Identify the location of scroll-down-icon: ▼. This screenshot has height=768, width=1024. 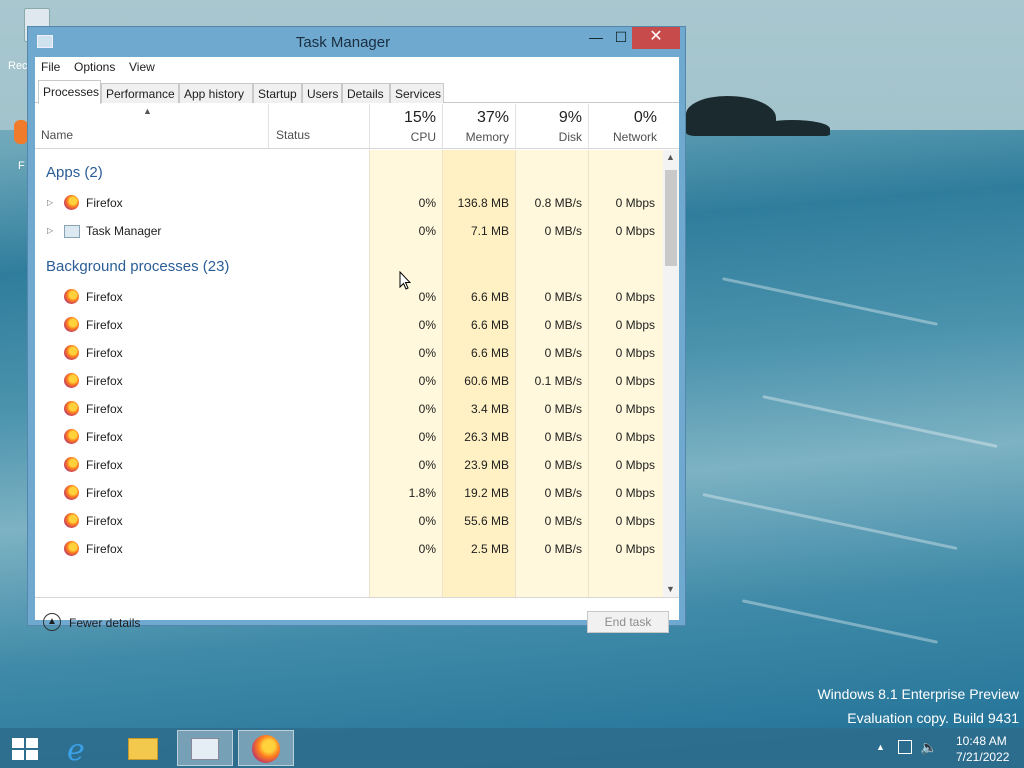
(670, 589).